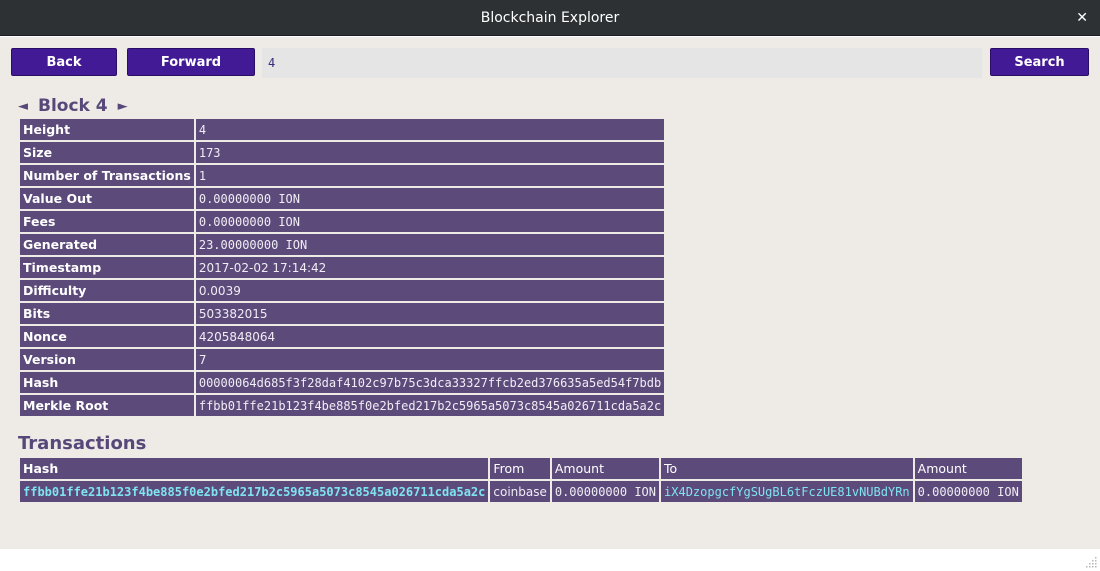 This screenshot has height=571, width=1100. I want to click on resize-grip-icon, so click(1091, 562).